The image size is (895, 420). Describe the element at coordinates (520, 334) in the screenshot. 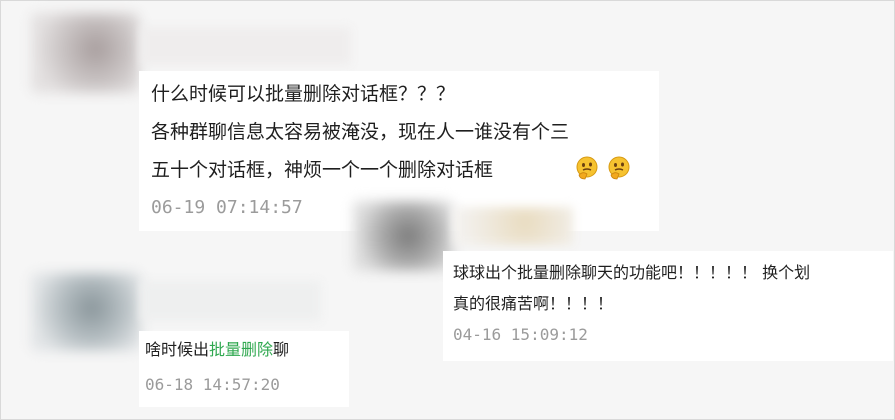

I see `timestamp: 04-16 15:09:12` at that location.